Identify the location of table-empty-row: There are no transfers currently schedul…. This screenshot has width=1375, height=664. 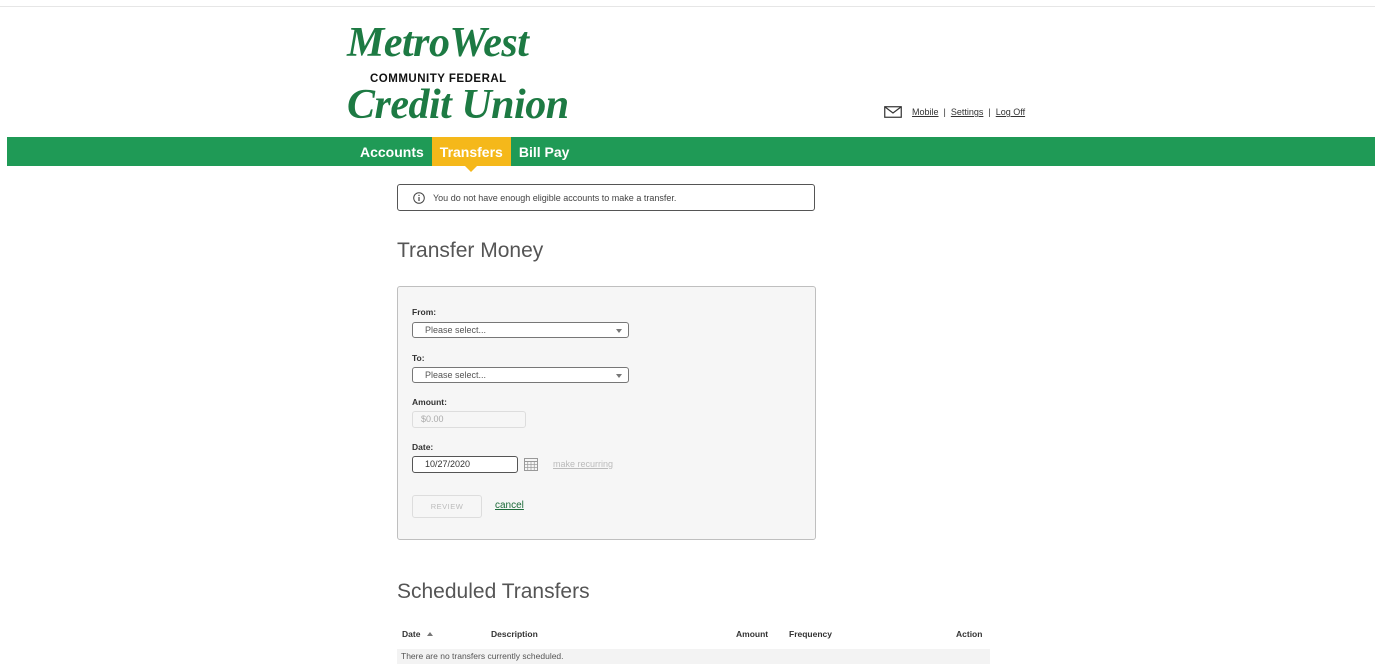
(693, 656).